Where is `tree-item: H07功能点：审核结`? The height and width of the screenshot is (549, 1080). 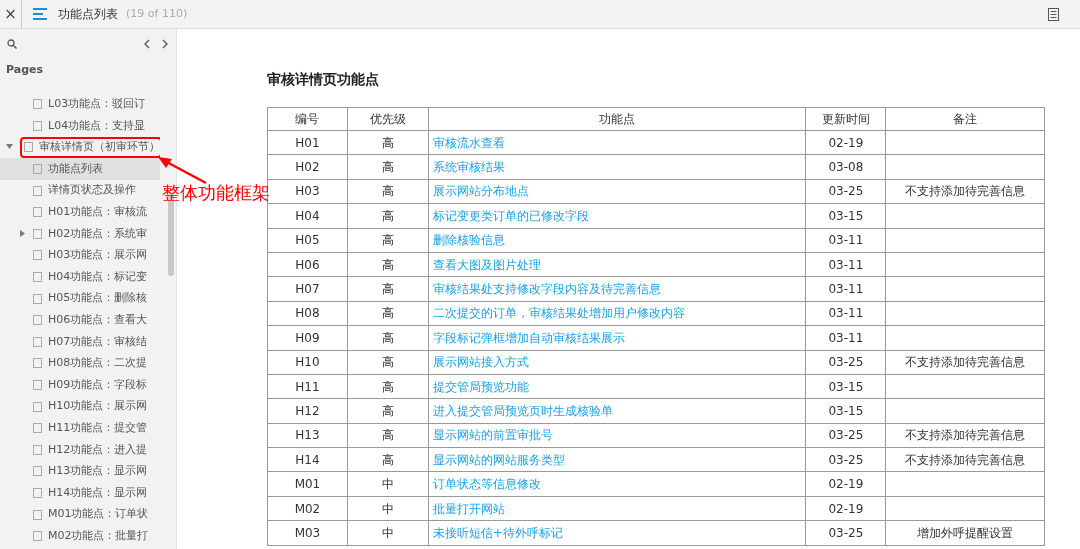 tree-item: H07功能点：审核结 is located at coordinates (80, 342).